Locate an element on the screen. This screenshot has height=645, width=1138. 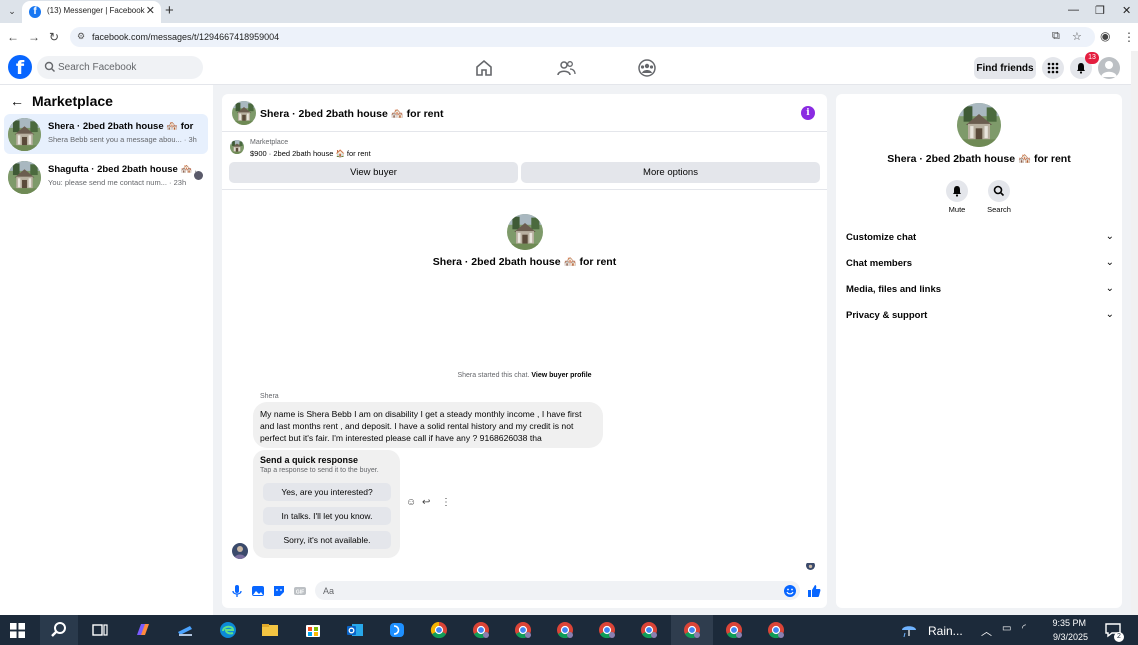
menu-grid-button is located at coordinates (1053, 68).